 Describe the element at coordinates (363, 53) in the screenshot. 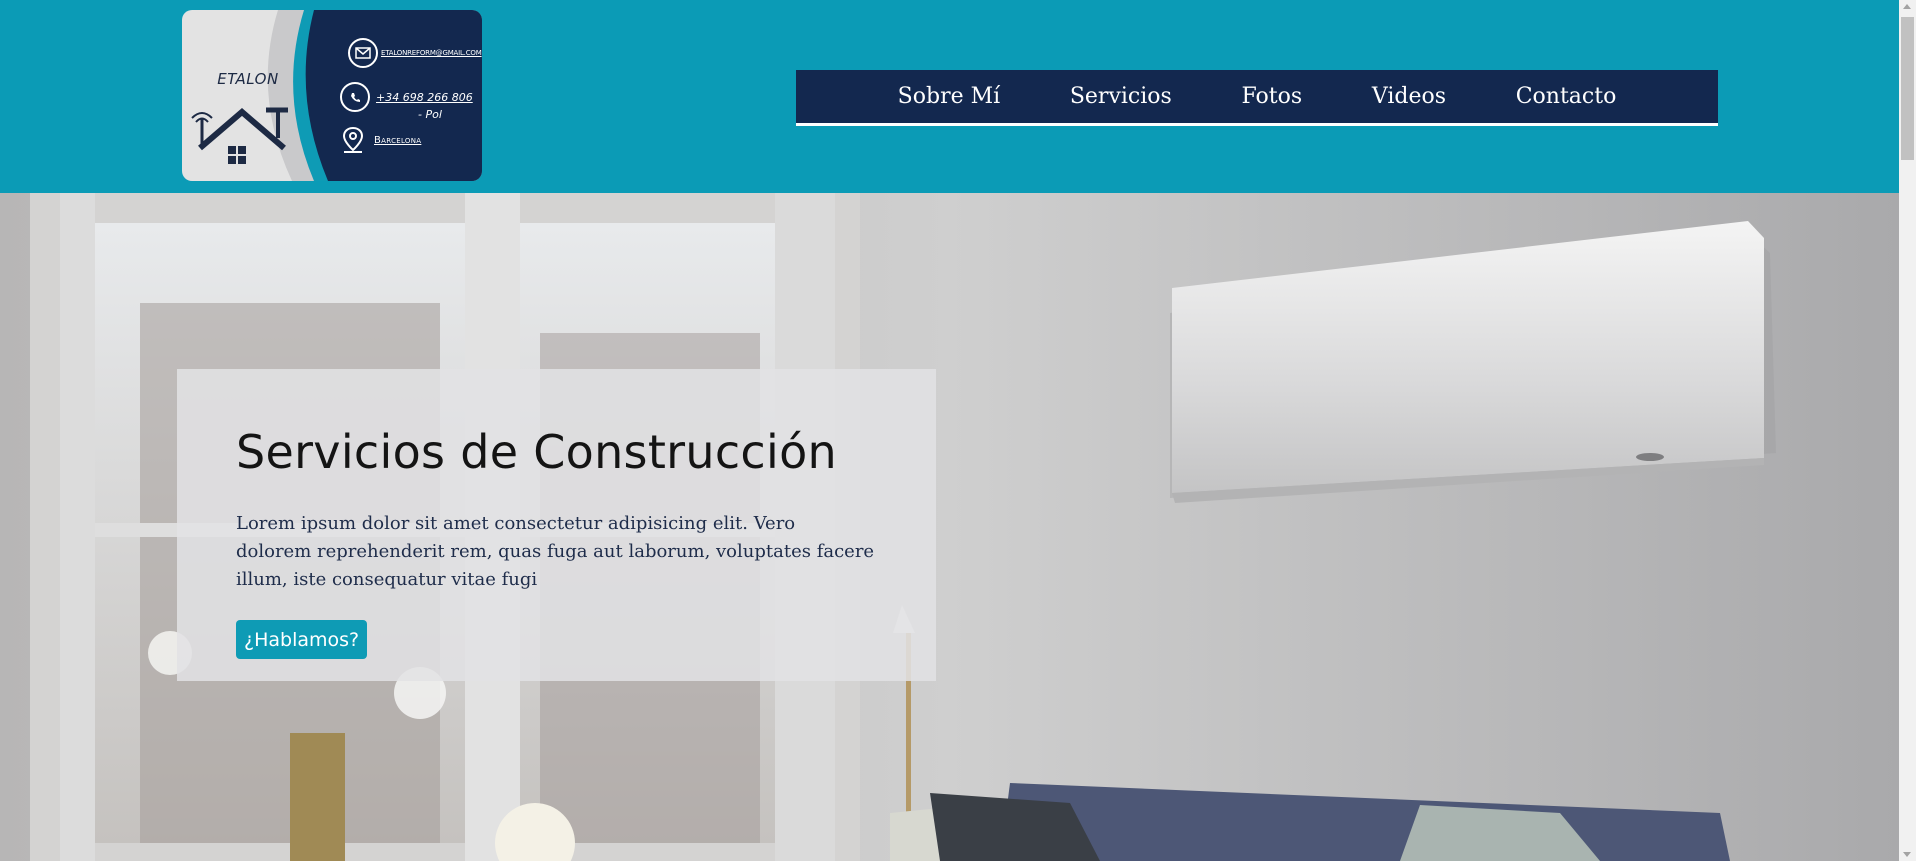

I see `mail-icon` at that location.